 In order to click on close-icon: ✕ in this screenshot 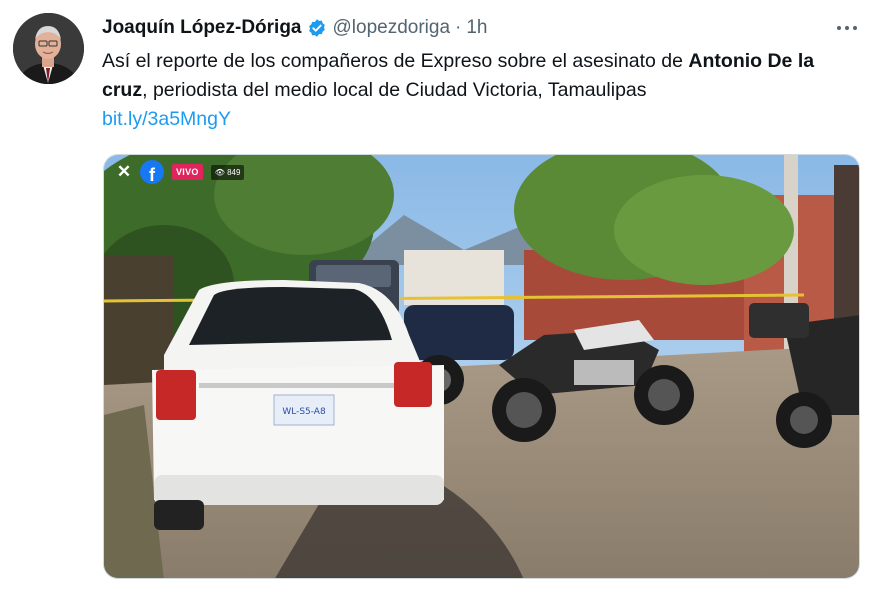, I will do `click(124, 172)`.